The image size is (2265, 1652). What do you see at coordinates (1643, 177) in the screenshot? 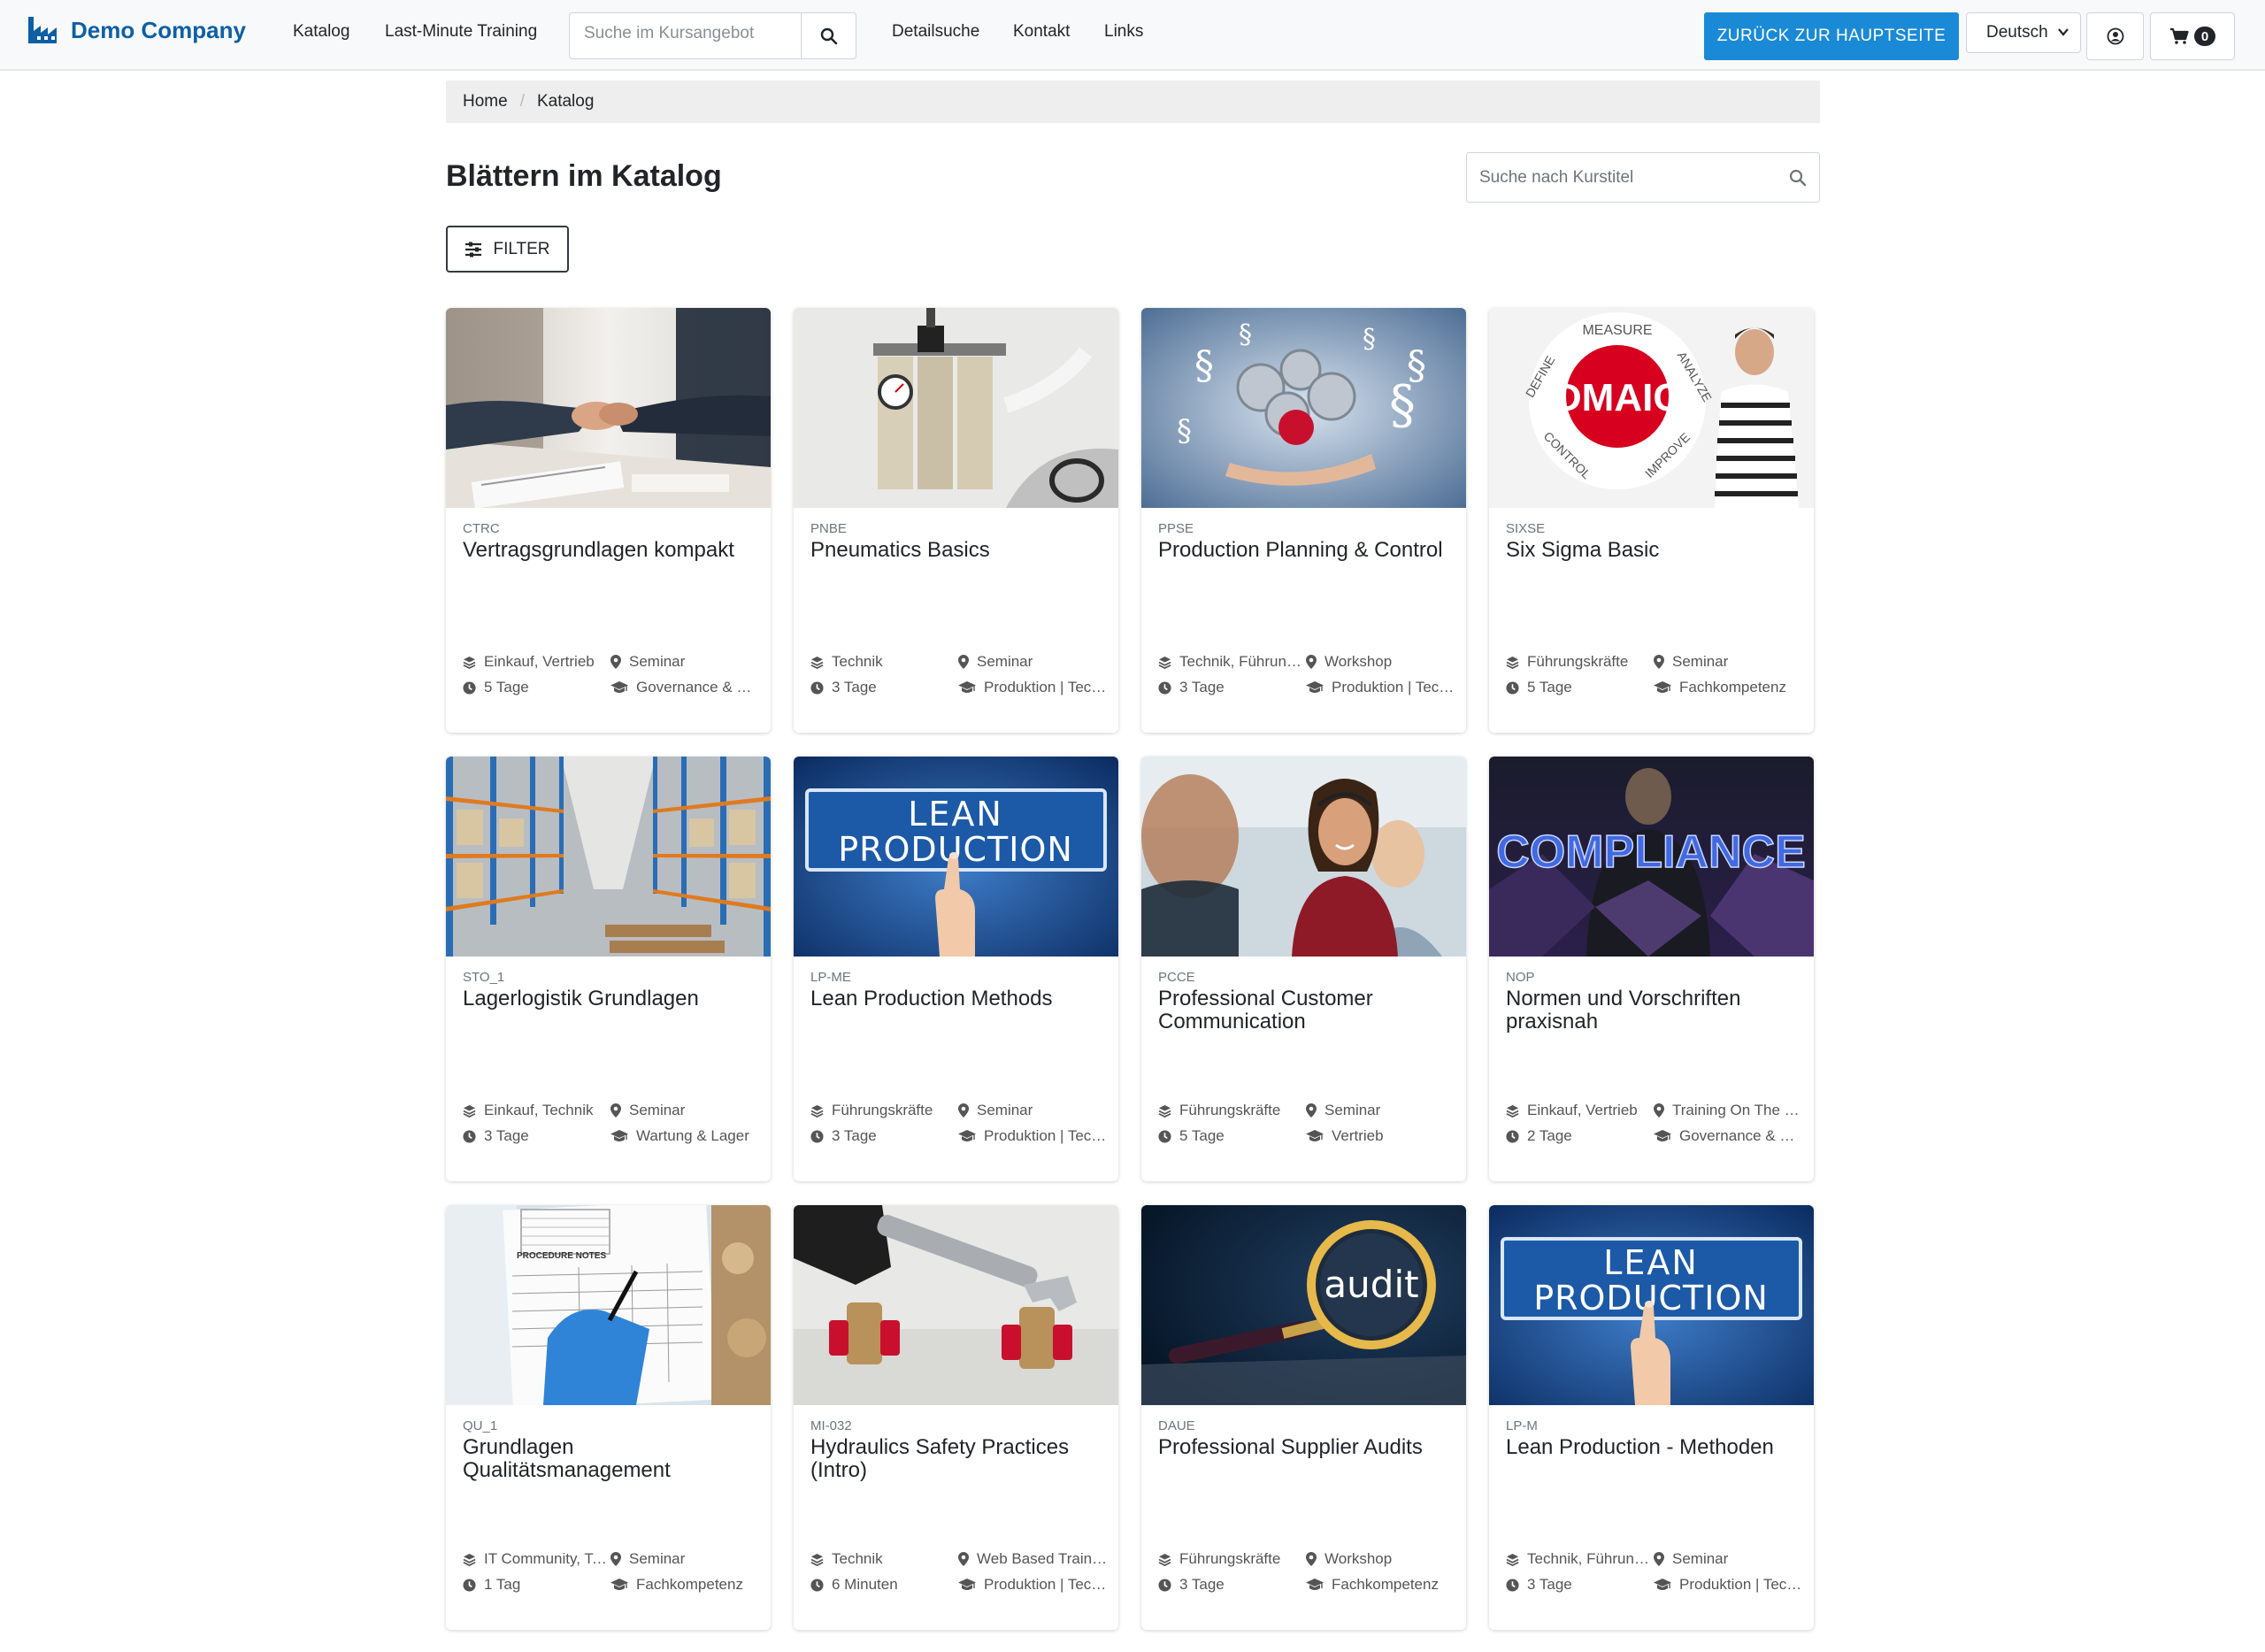
I see `course-title-search: Suche nach Kurstitel` at bounding box center [1643, 177].